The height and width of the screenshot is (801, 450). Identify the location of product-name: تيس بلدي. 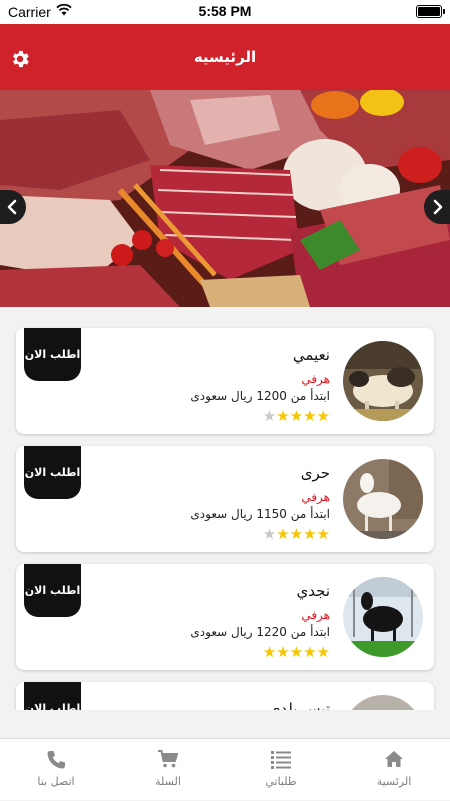
(299, 705).